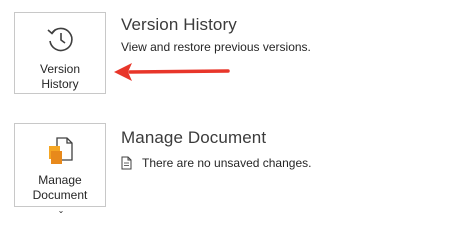 Image resolution: width=474 pixels, height=240 pixels. What do you see at coordinates (60, 76) in the screenshot?
I see `version-history-label: Version History` at bounding box center [60, 76].